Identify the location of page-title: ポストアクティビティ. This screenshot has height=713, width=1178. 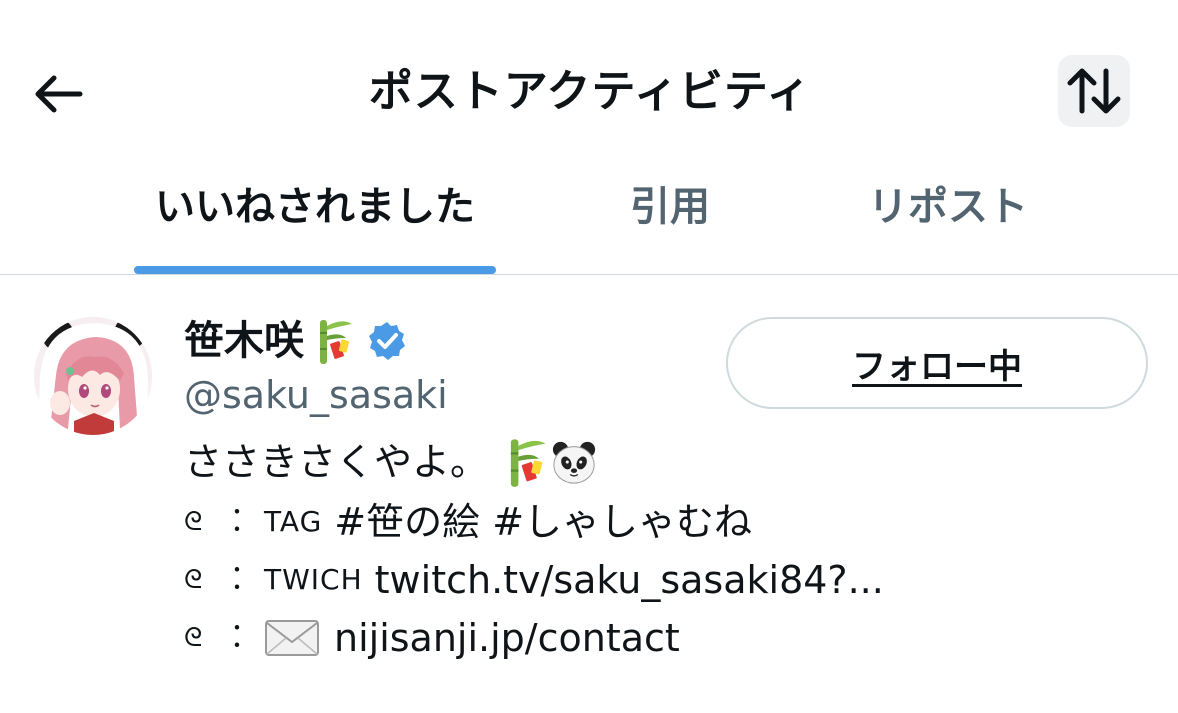
(590, 91).